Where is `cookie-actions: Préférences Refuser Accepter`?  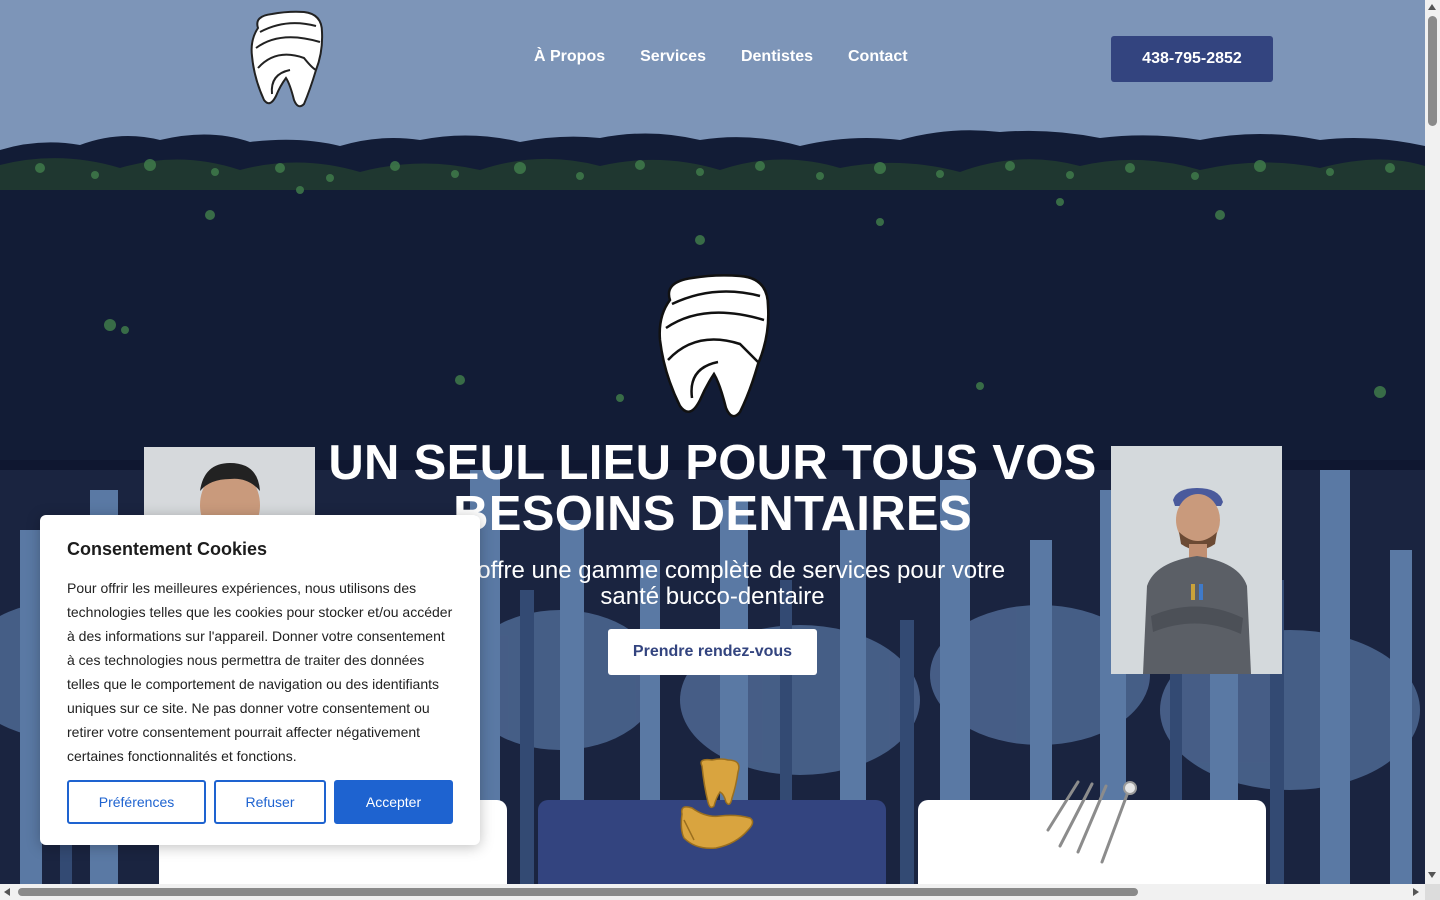 cookie-actions: Préférences Refuser Accepter is located at coordinates (260, 802).